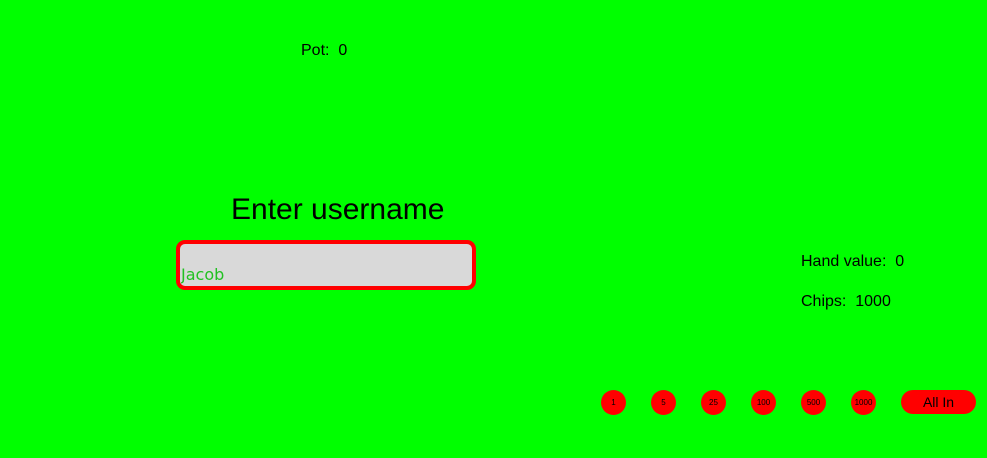 Image resolution: width=987 pixels, height=458 pixels. What do you see at coordinates (613, 402) in the screenshot?
I see `bet-chip-1-button: 1` at bounding box center [613, 402].